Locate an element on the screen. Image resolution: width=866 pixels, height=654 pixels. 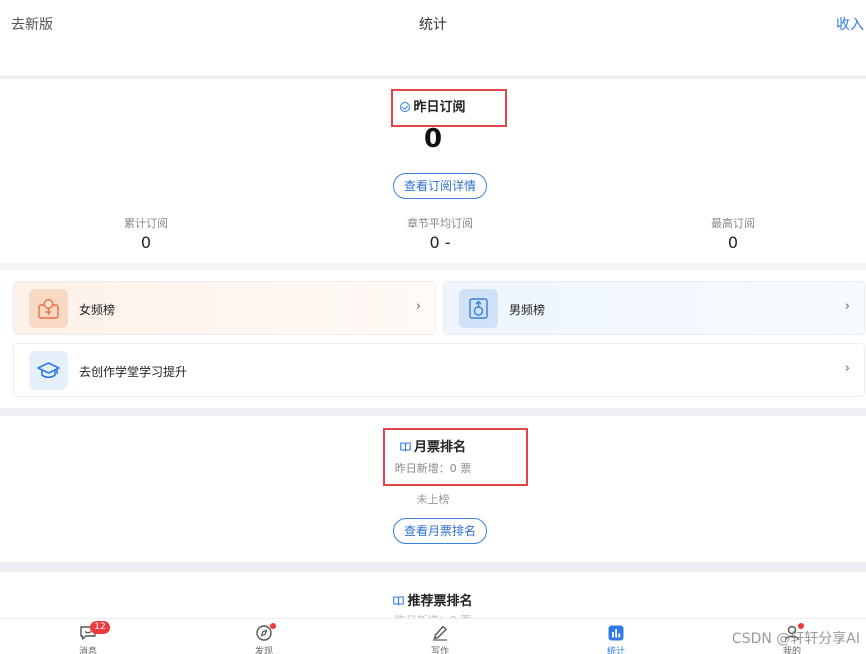
academy-icon is located at coordinates (48, 370).